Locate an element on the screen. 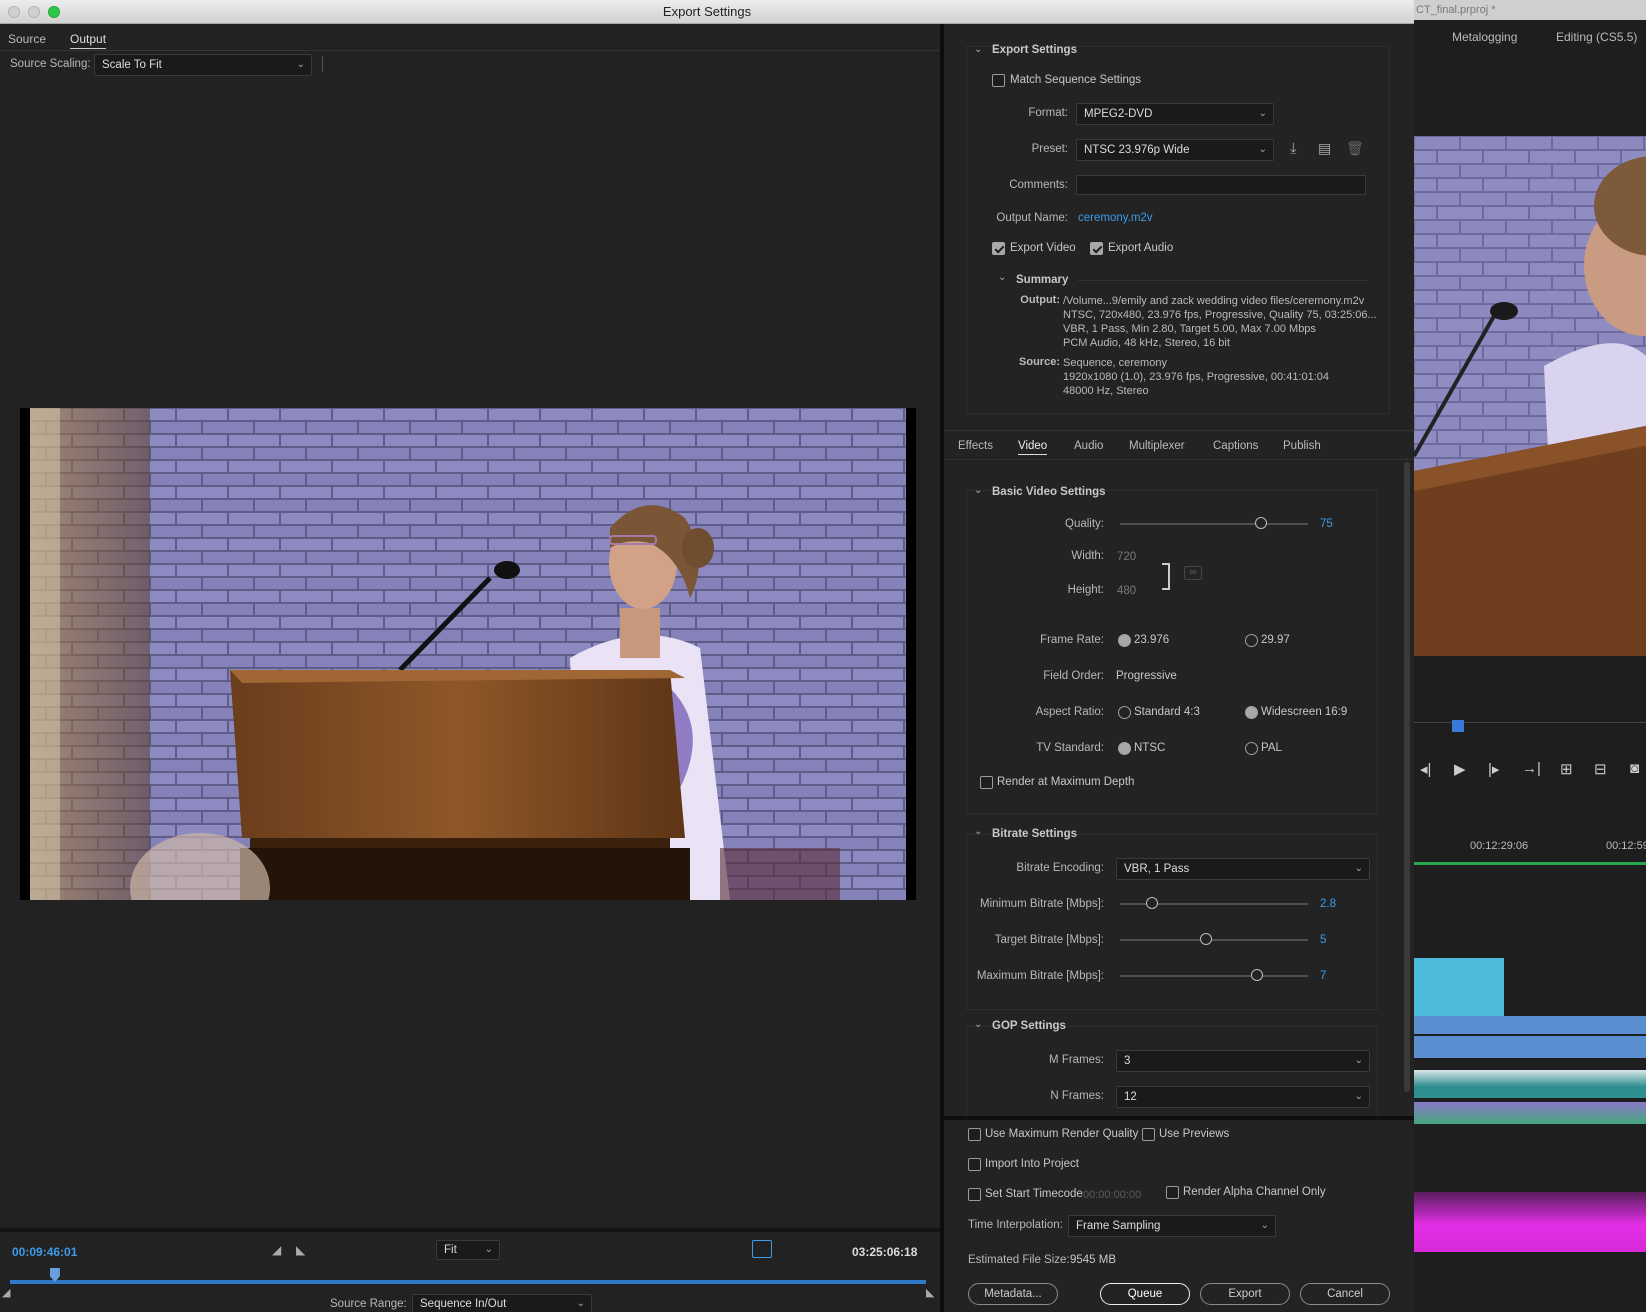  frame-rate-23976-radio is located at coordinates (1124, 640).